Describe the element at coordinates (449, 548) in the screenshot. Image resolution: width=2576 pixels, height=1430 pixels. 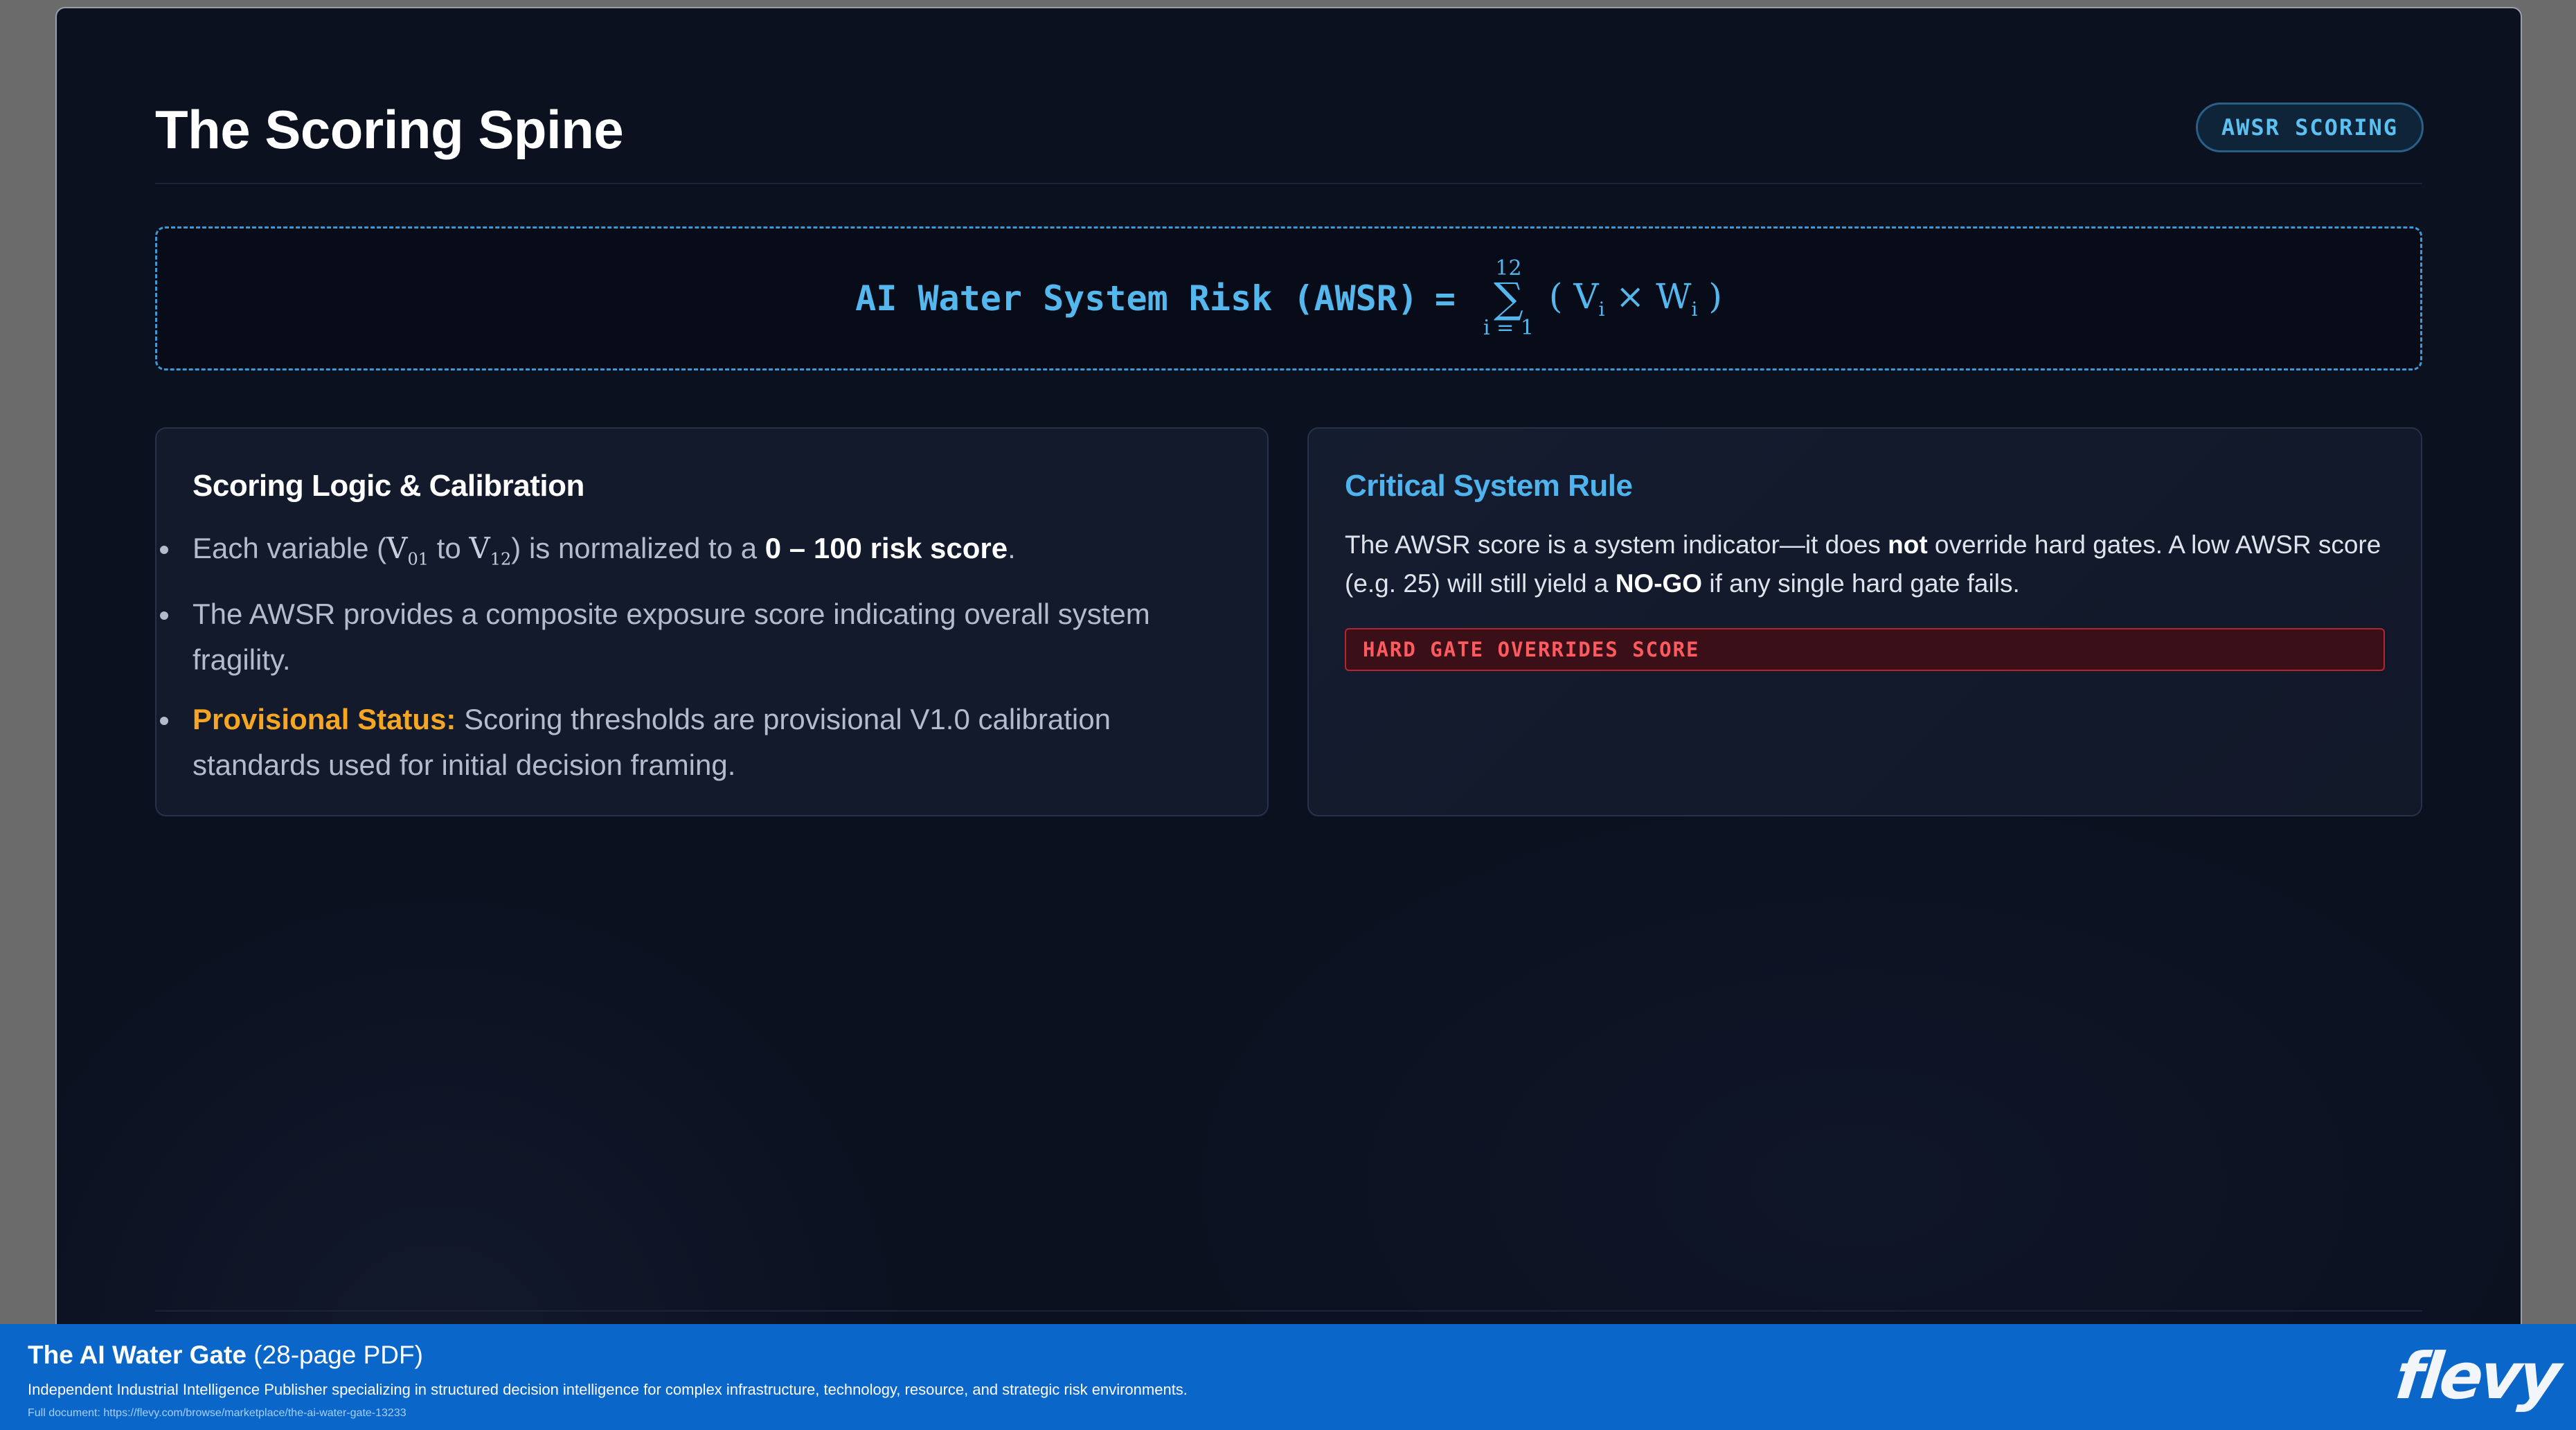
I see `b1-to: to` at that location.